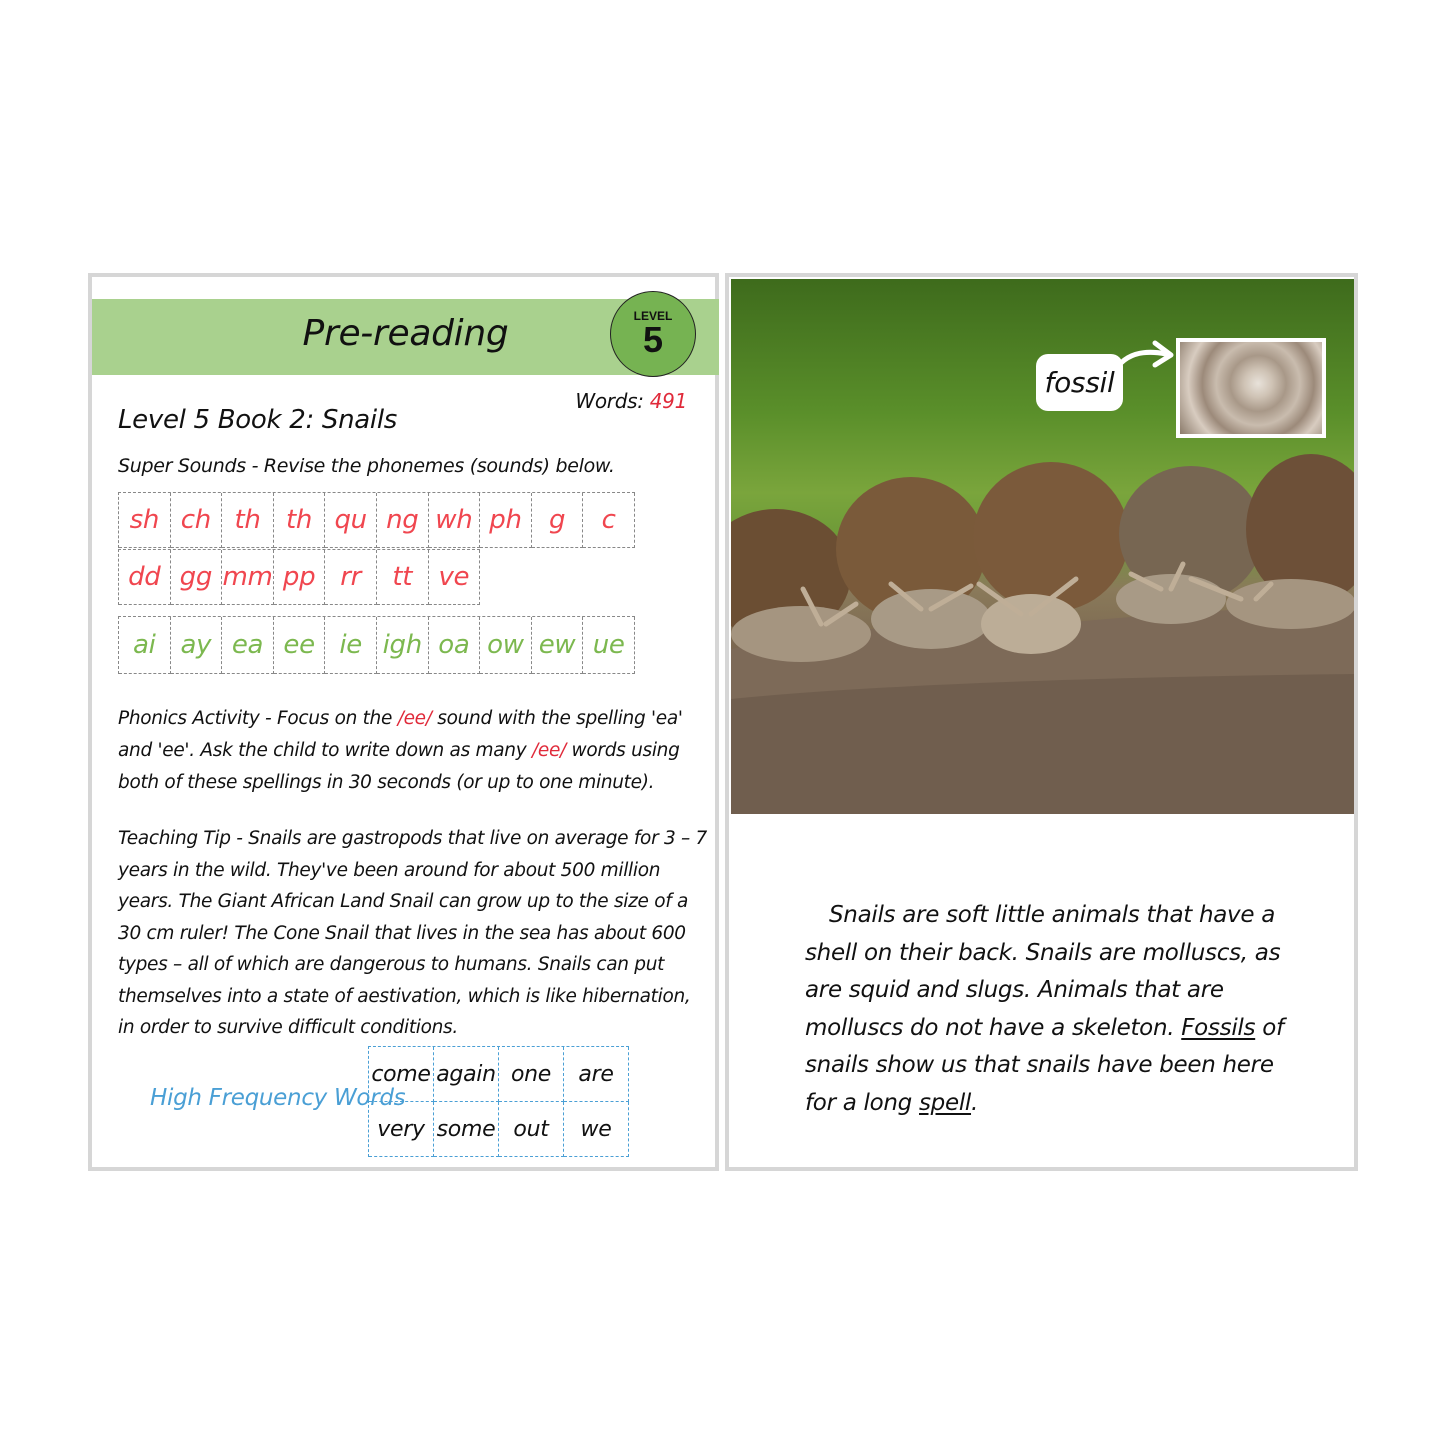 This screenshot has width=1445, height=1445. Describe the element at coordinates (299, 645) in the screenshot. I see `sound-cell: ee` at that location.